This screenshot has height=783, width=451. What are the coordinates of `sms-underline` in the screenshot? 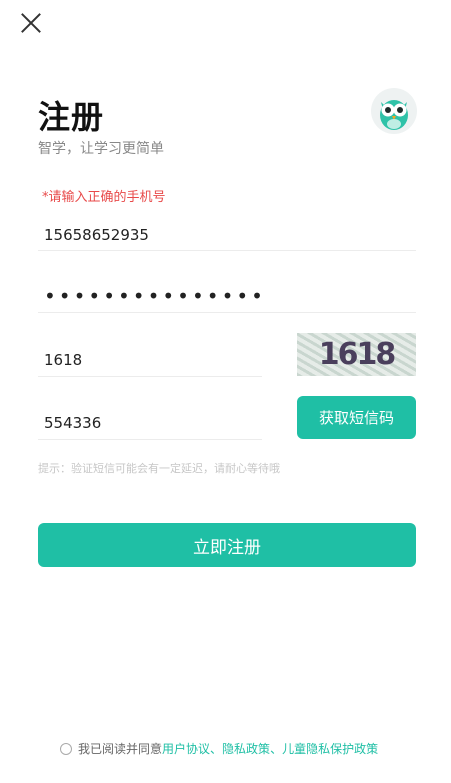 It's located at (150, 439).